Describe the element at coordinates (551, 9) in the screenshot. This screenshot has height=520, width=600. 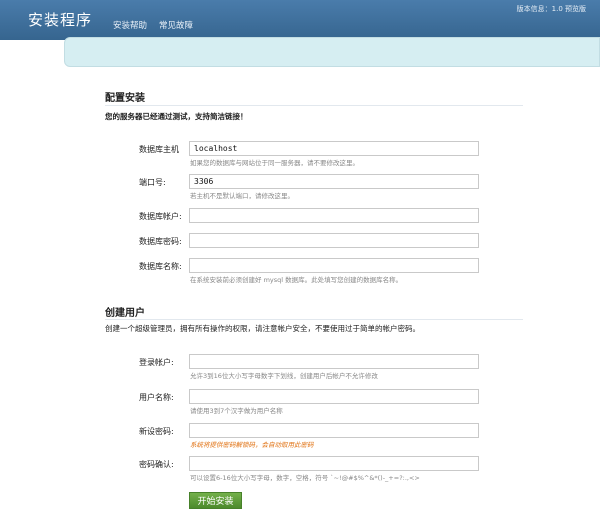
I see `version-info: 版本信息：1.0 预览版` at that location.